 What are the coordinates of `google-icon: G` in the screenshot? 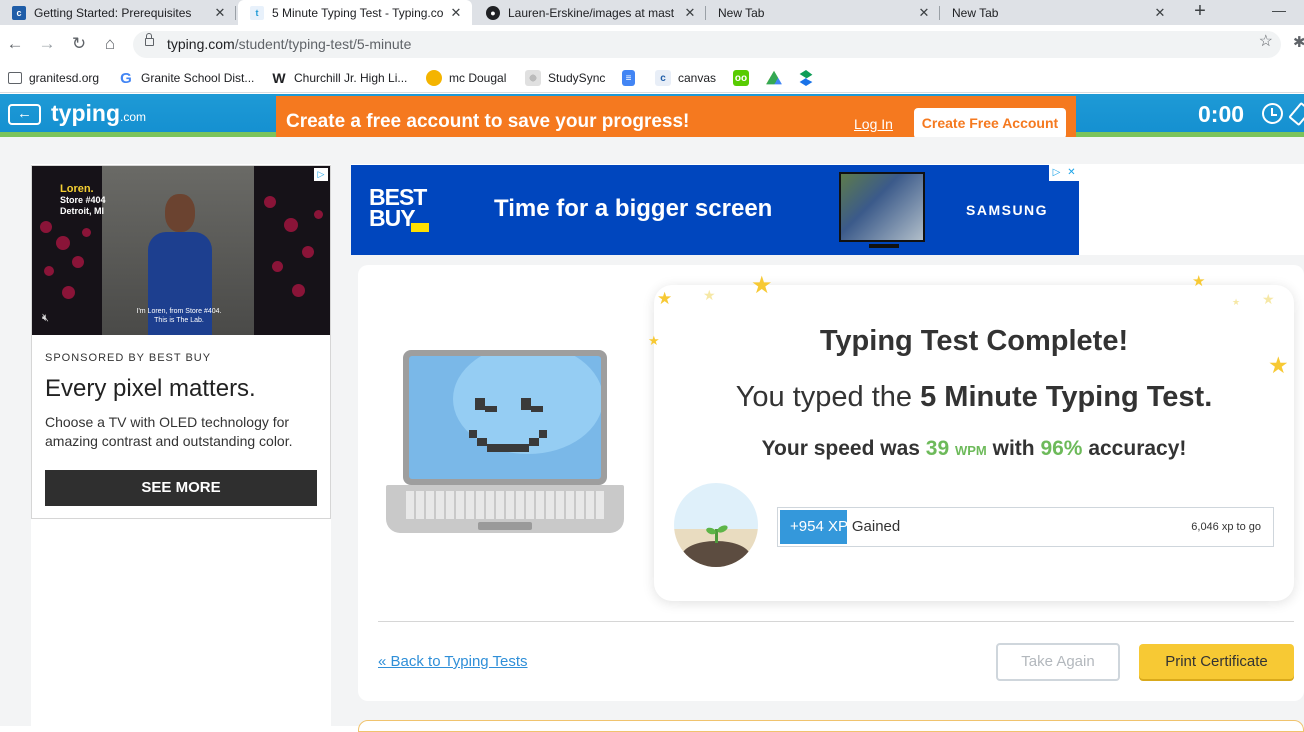 It's located at (126, 78).